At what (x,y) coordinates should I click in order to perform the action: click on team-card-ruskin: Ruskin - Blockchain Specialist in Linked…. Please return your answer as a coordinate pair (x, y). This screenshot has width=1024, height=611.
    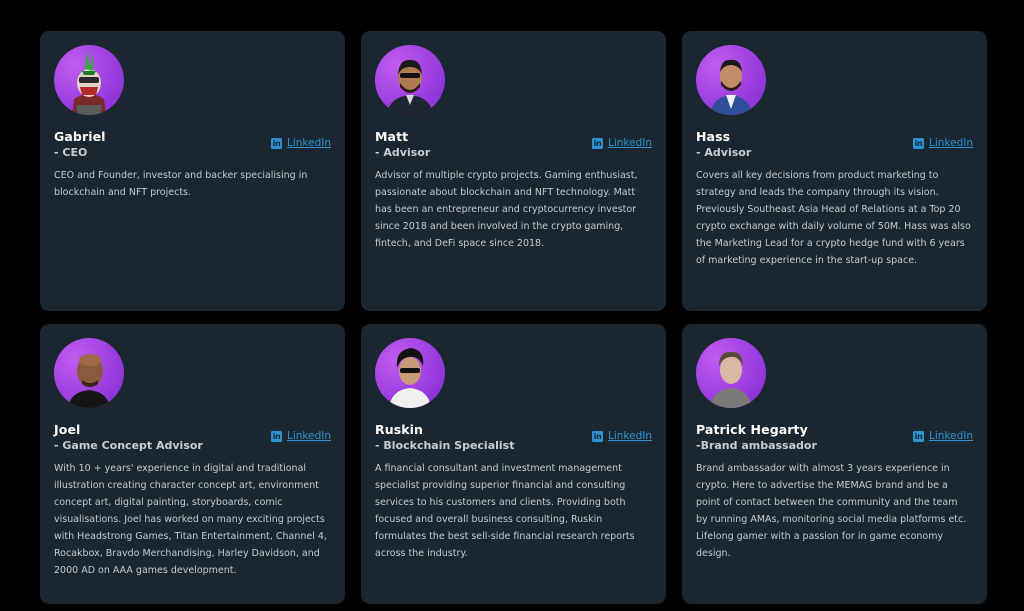
    Looking at the image, I should click on (513, 464).